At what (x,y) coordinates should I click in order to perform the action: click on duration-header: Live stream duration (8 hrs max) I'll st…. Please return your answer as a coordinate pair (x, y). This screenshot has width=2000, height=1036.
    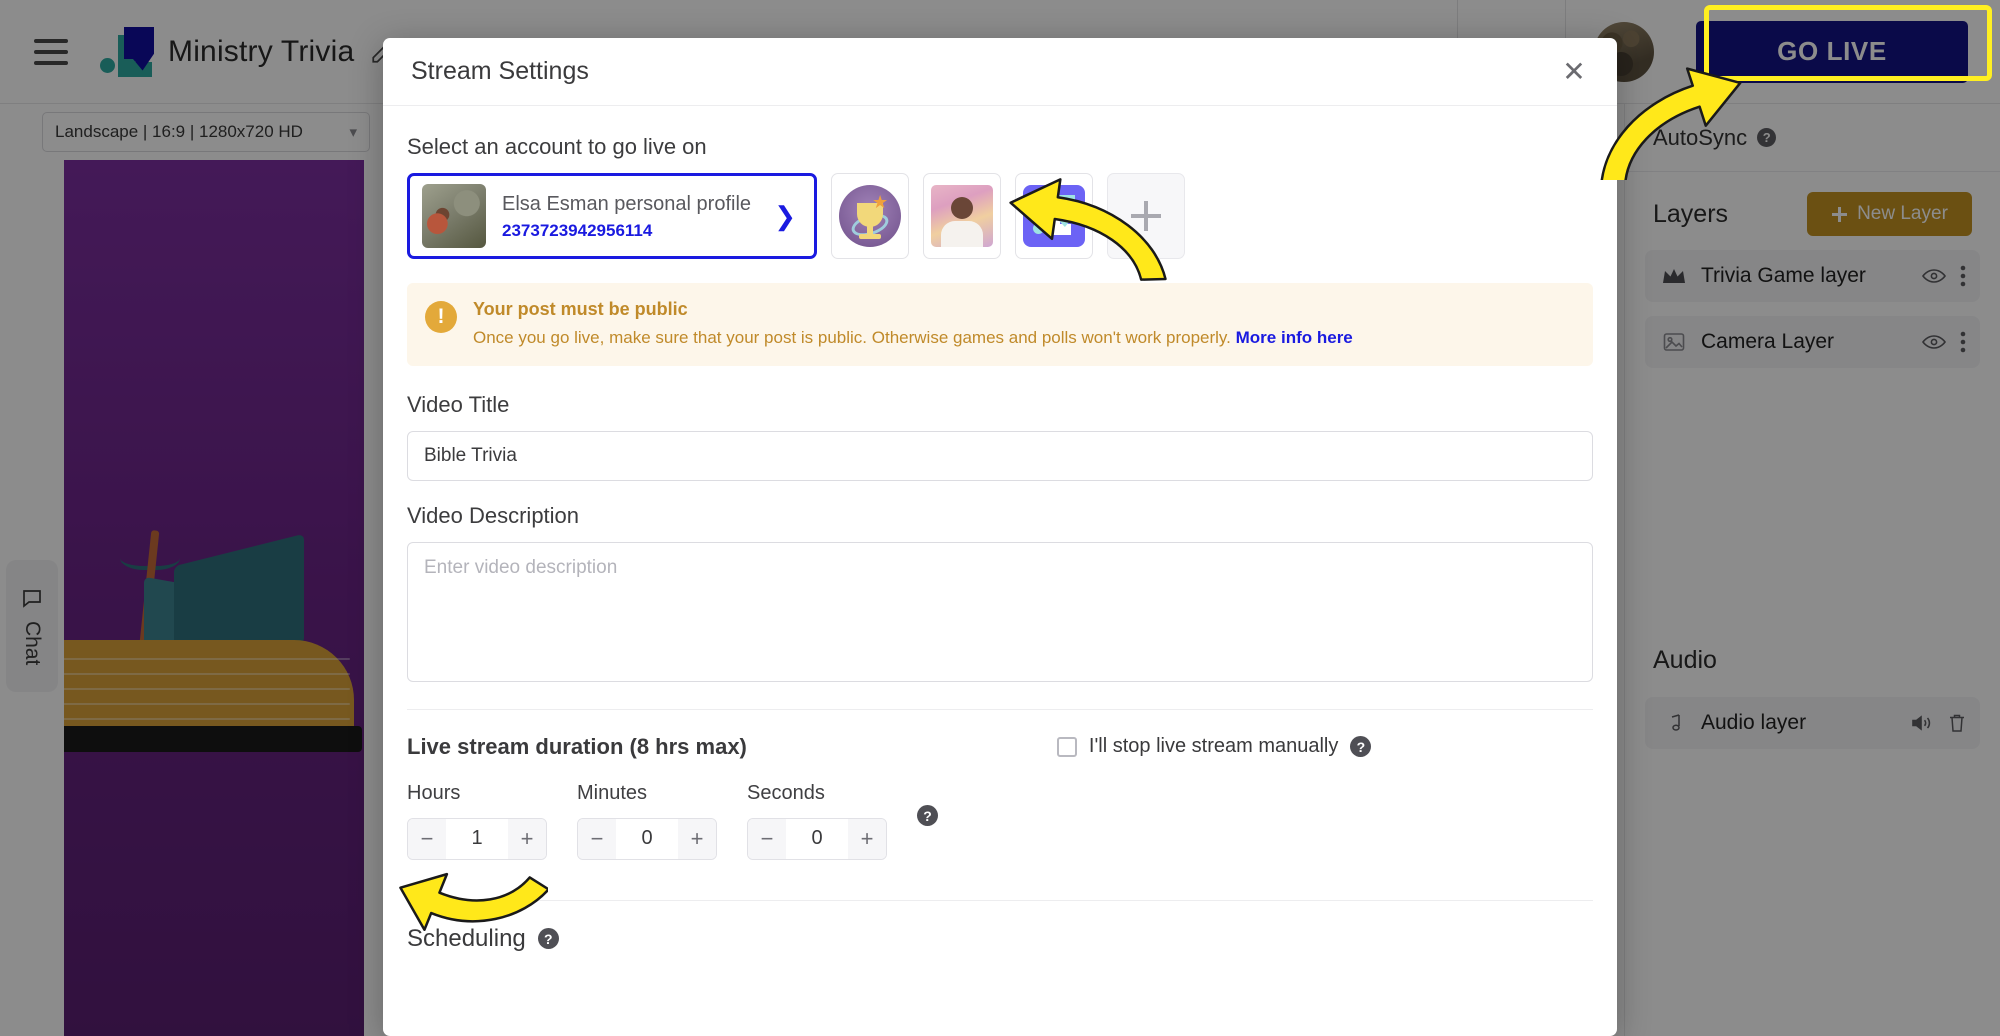
    Looking at the image, I should click on (1000, 747).